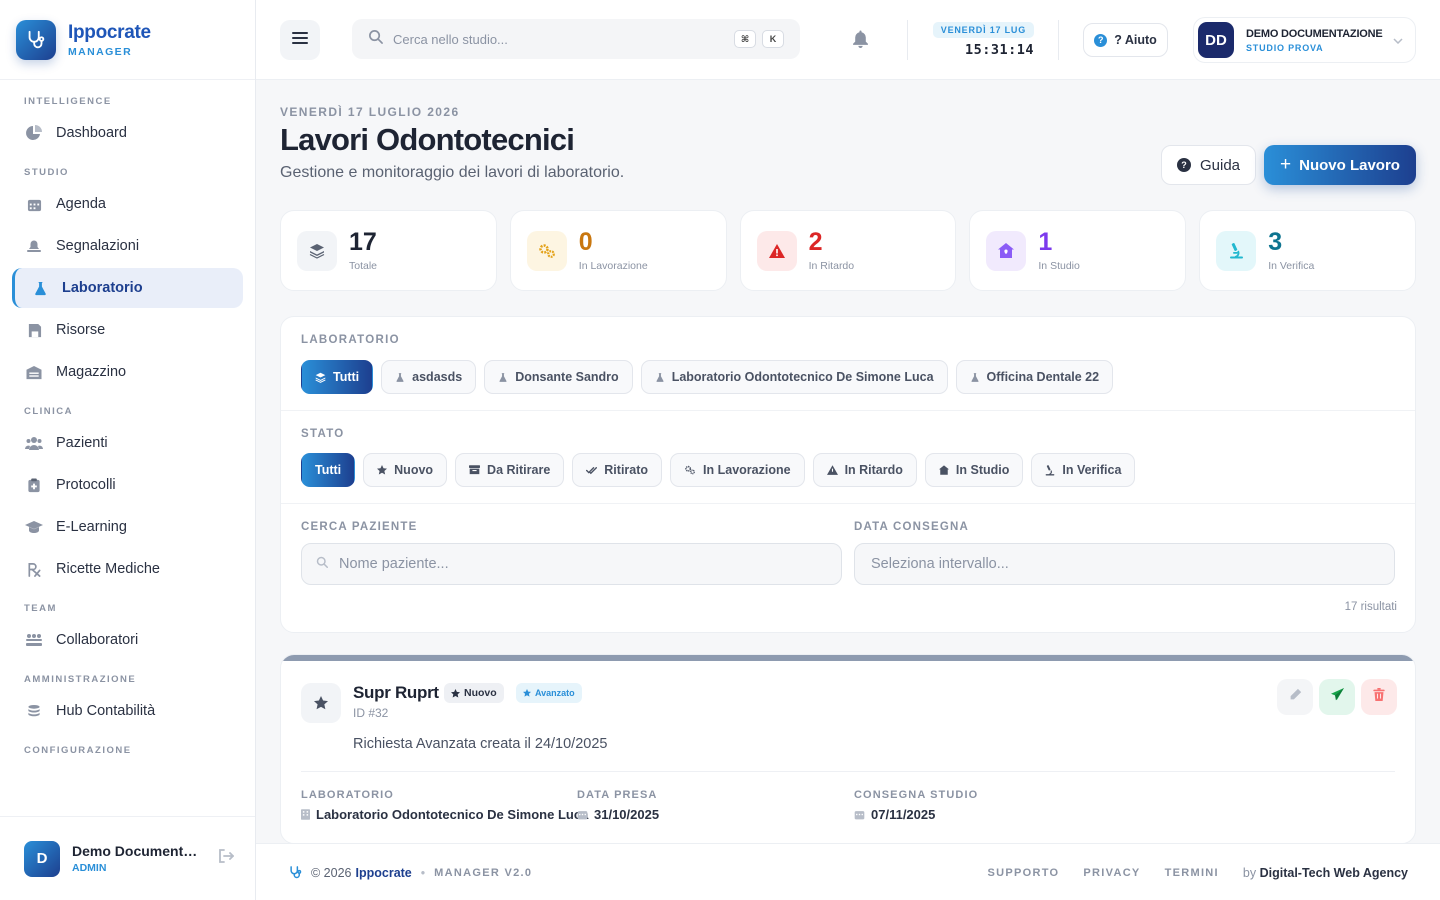 Image resolution: width=1440 pixels, height=900 pixels. I want to click on lab-chip: asdasds, so click(429, 377).